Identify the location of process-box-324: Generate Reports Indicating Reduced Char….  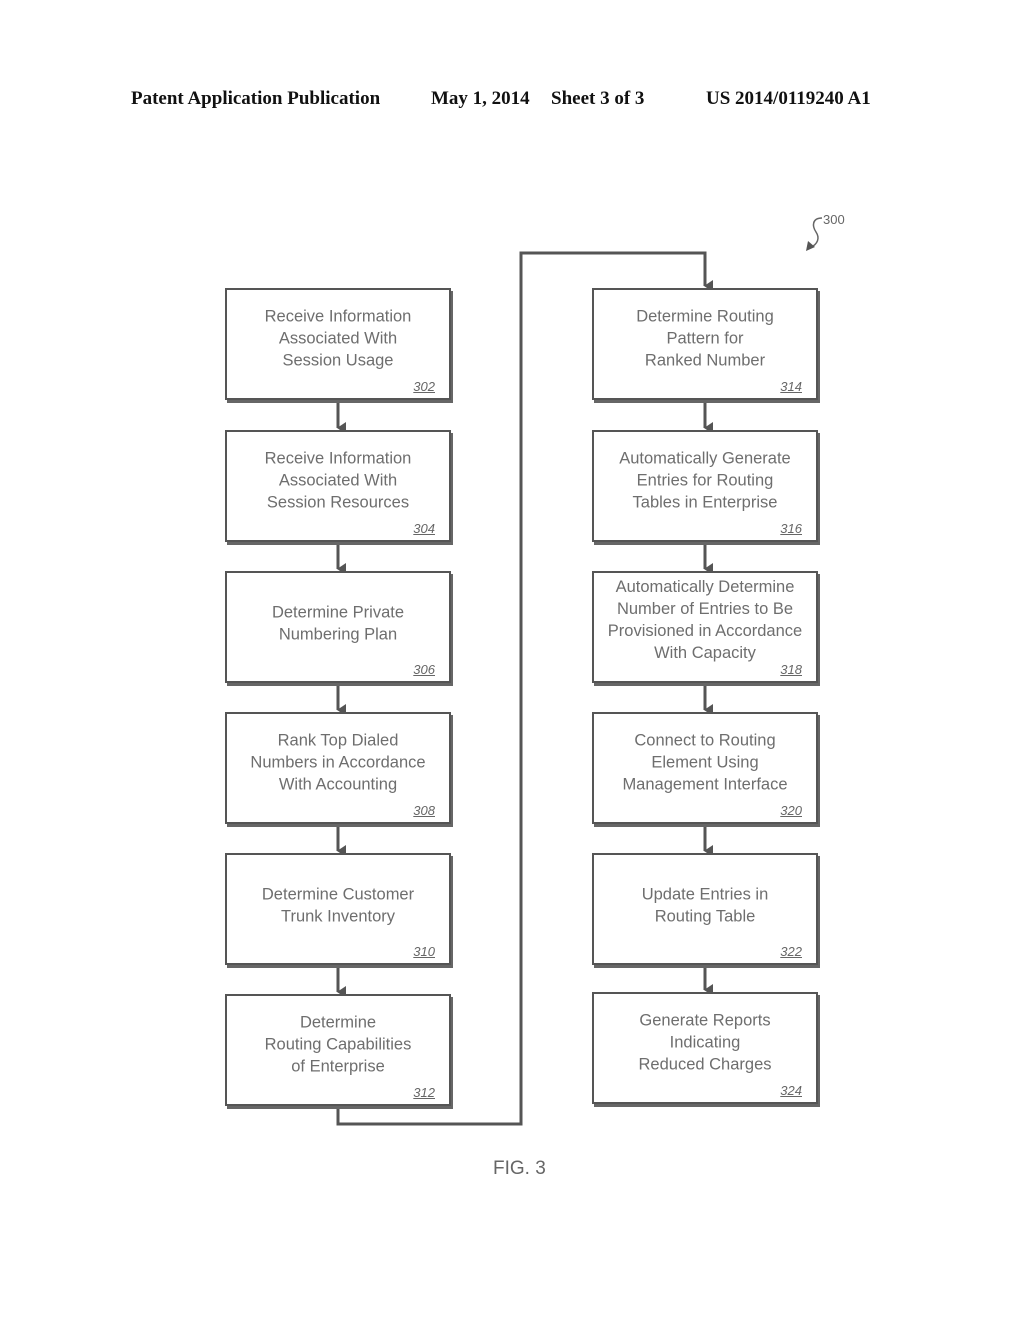
(705, 1048).